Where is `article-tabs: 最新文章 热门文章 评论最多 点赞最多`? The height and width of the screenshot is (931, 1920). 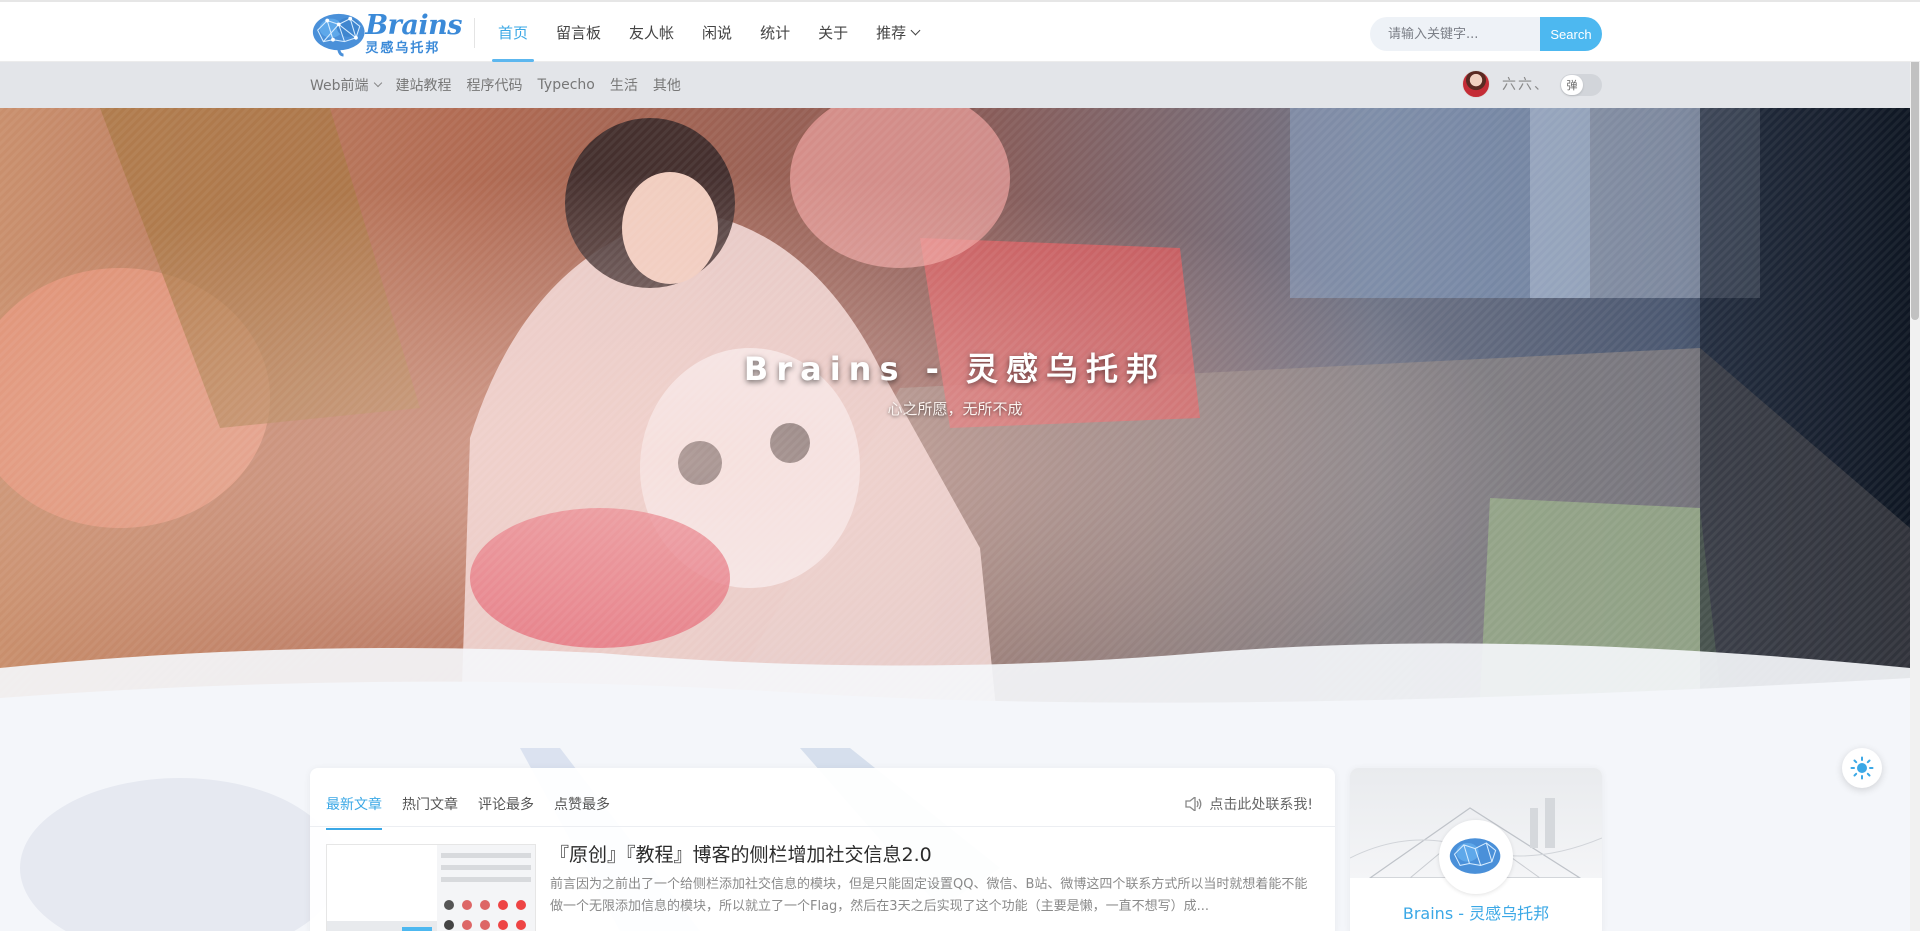 article-tabs: 最新文章 热门文章 评论最多 点赞最多 is located at coordinates (478, 812).